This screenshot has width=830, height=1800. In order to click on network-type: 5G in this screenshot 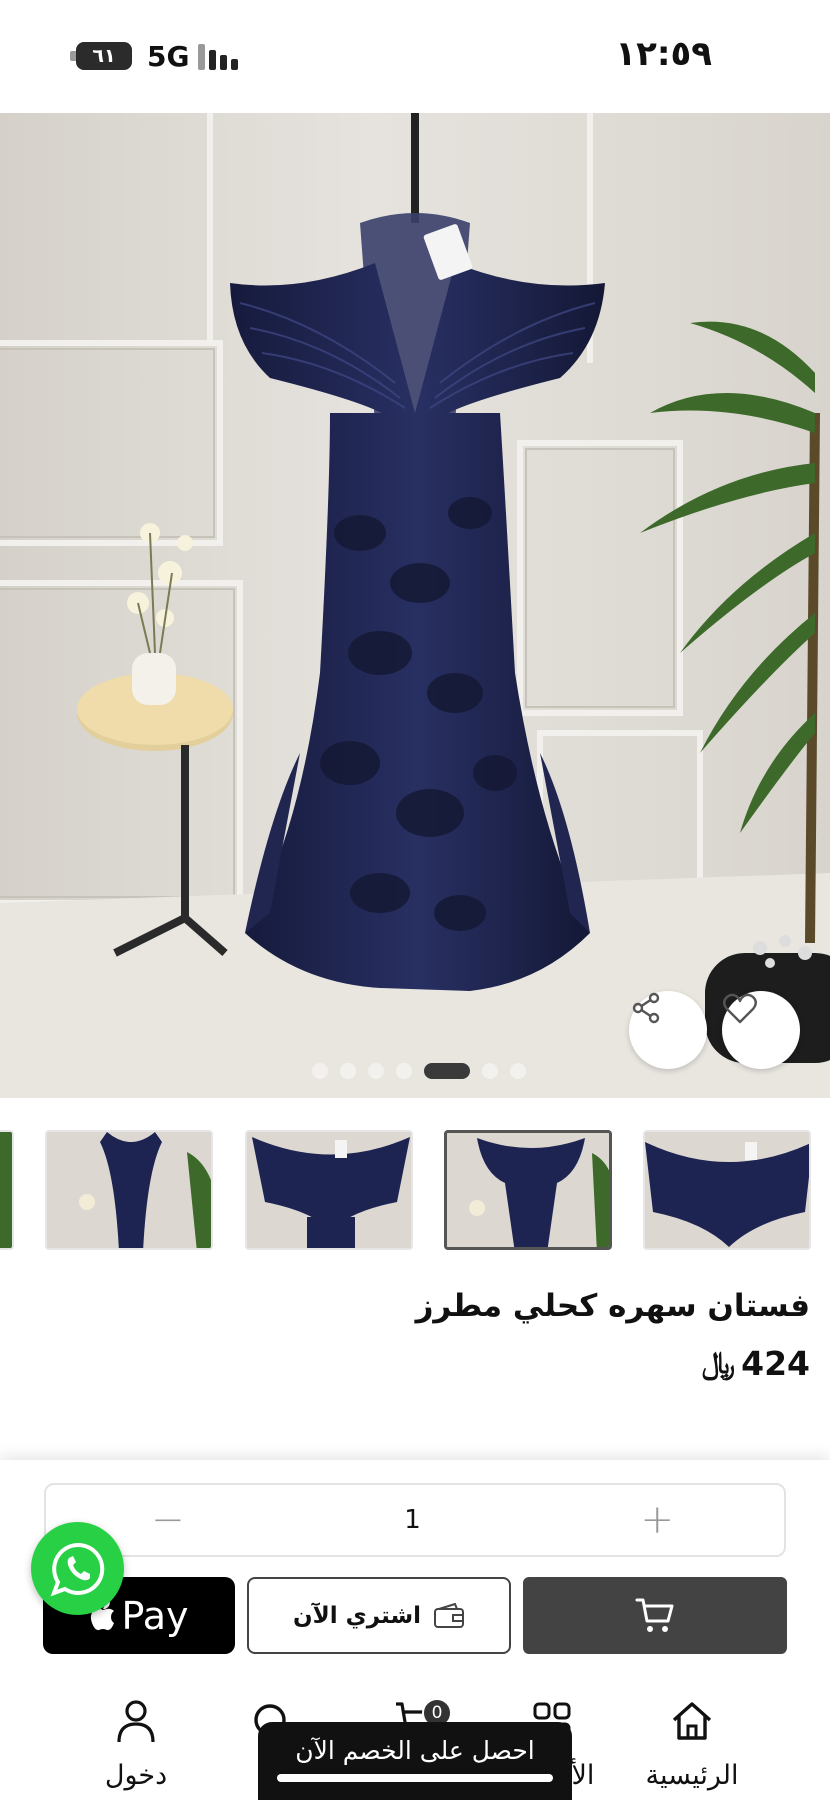, I will do `click(168, 56)`.